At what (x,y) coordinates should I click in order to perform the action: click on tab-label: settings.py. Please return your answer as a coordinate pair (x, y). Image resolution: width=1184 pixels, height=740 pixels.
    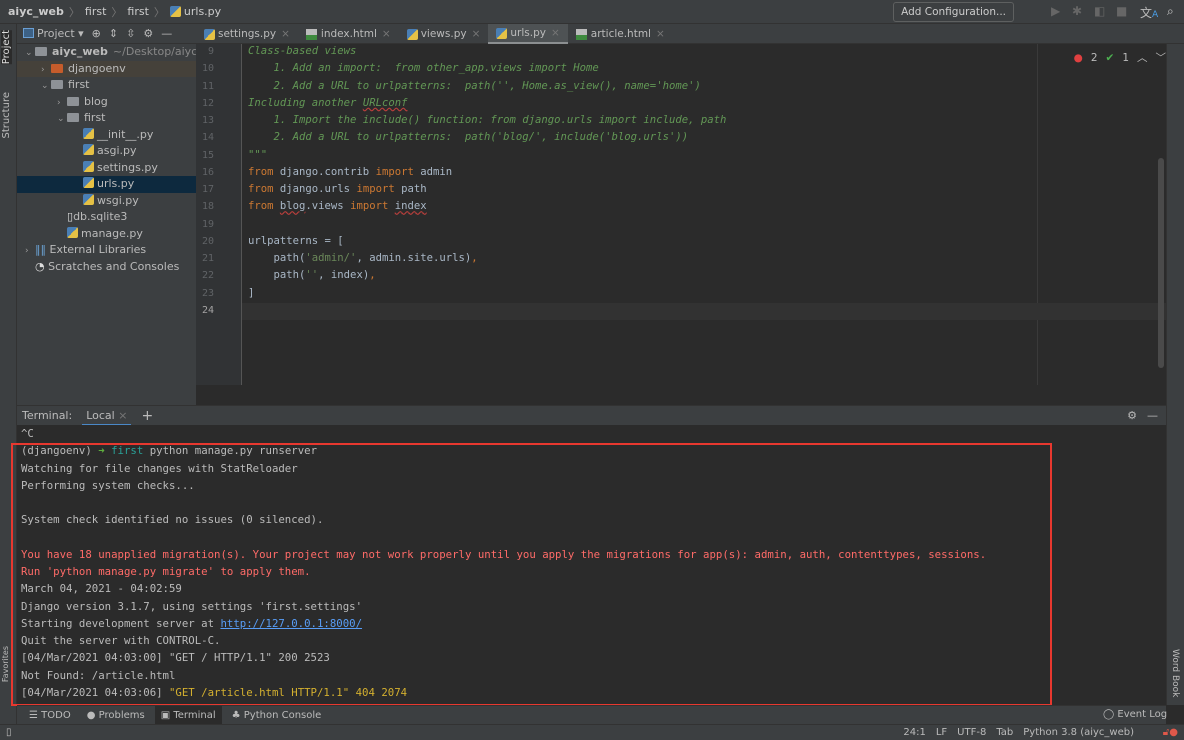
    Looking at the image, I should click on (247, 34).